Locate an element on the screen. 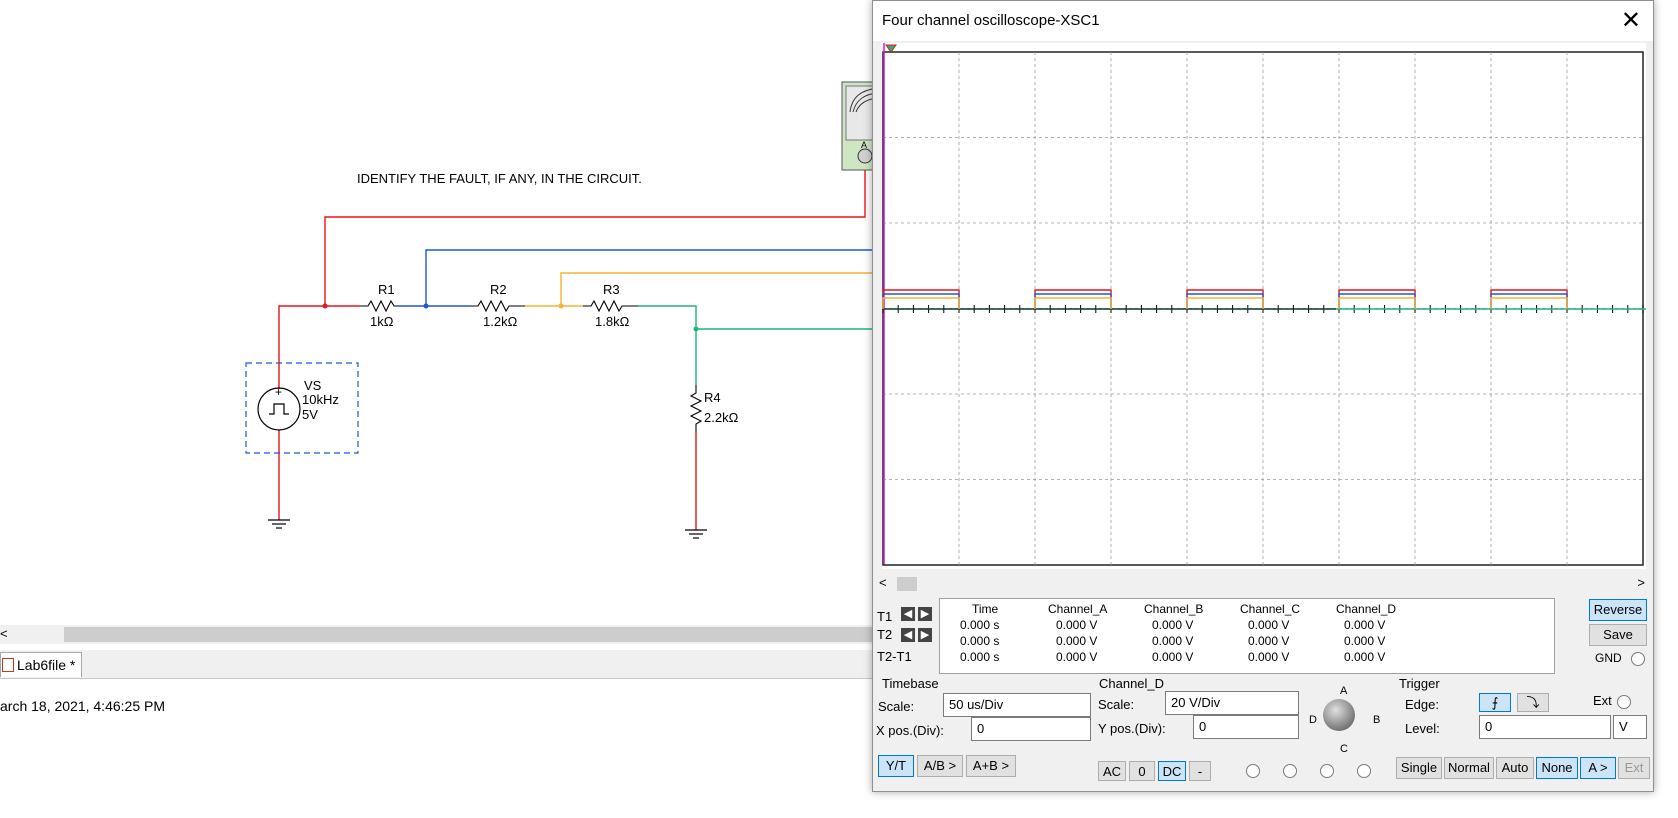  t2-right-arrow-icon: ▶ is located at coordinates (925, 635).